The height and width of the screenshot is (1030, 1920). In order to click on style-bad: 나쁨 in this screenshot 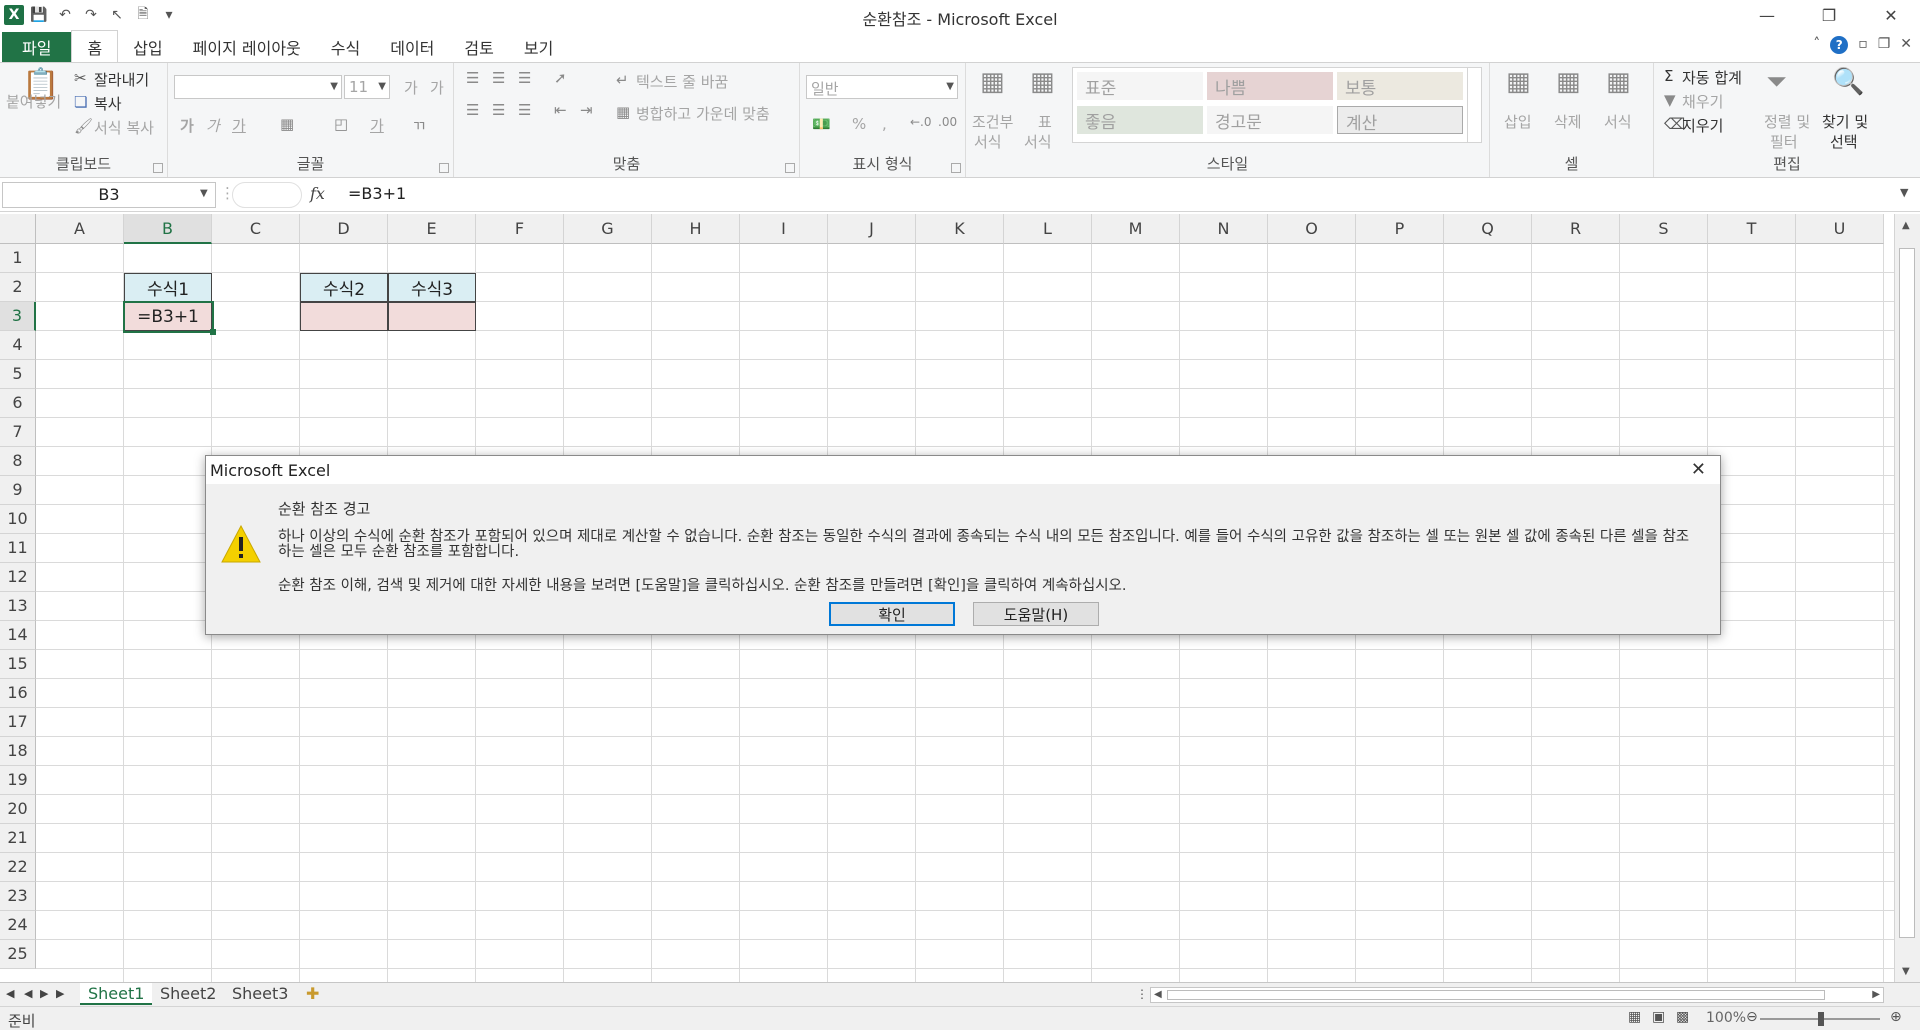, I will do `click(1270, 86)`.